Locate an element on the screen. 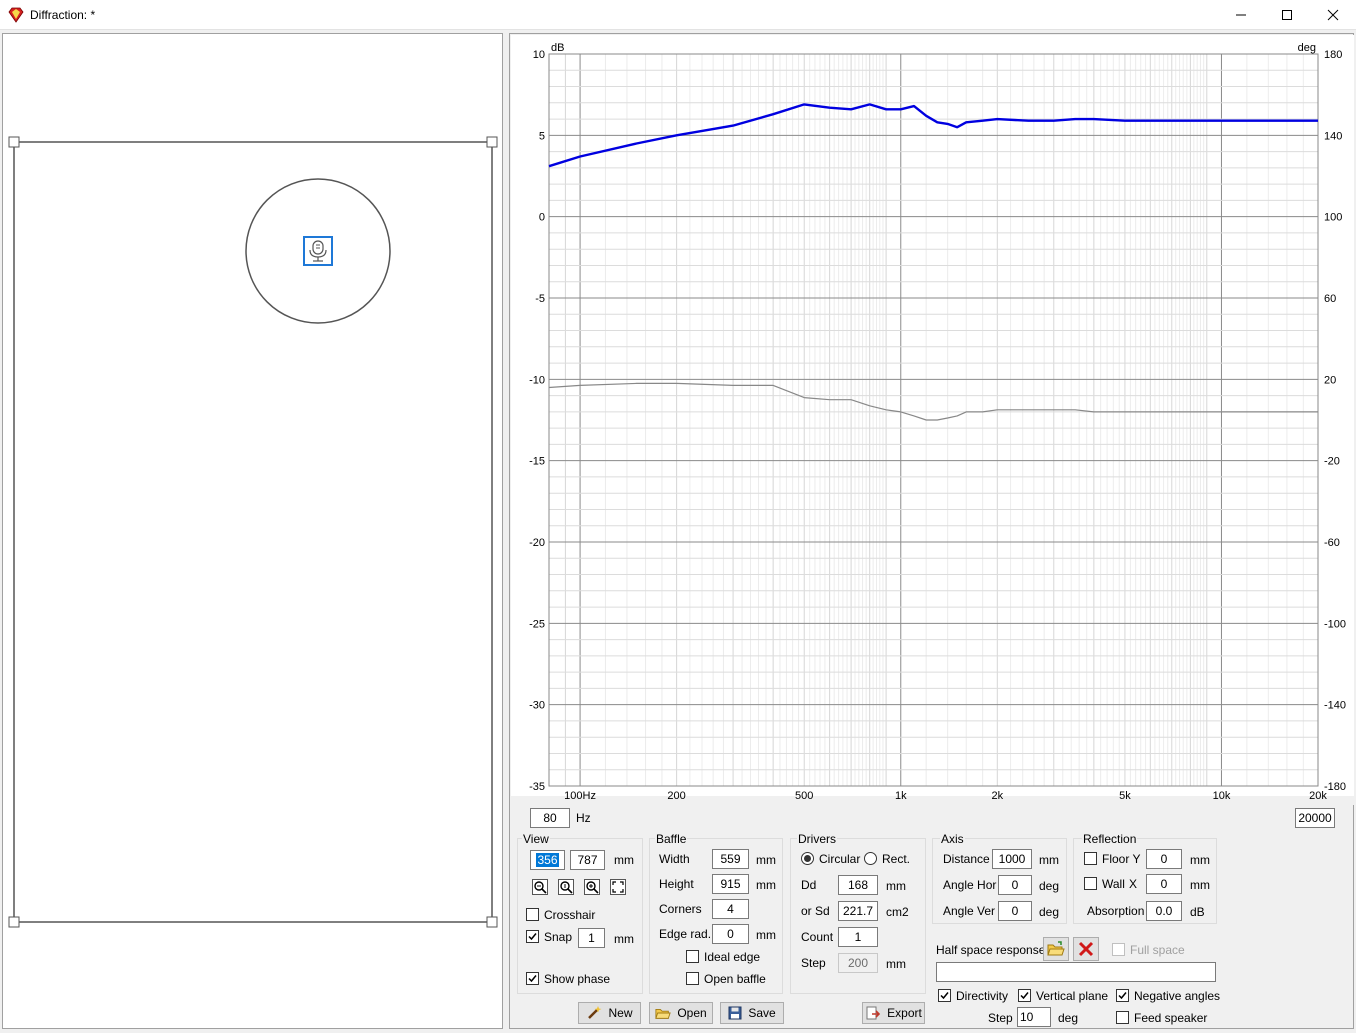  baffle-width-input: 559 is located at coordinates (730, 859).